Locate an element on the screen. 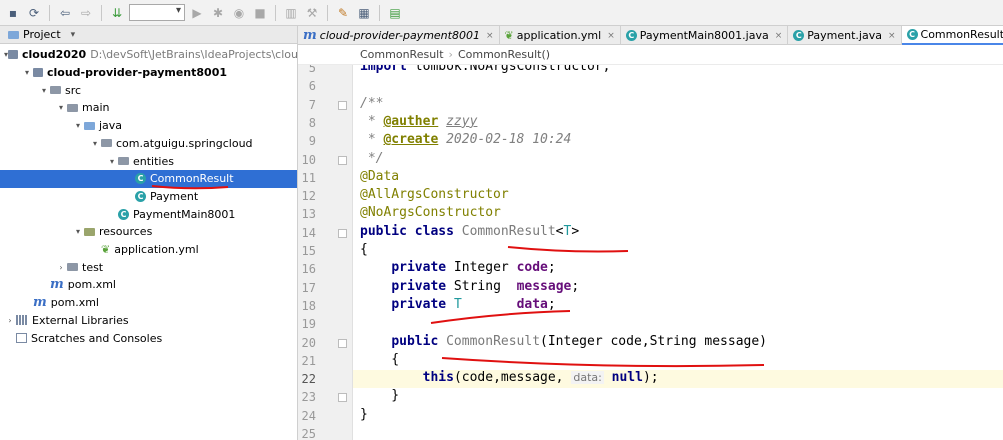 The image size is (1003, 440). build-icon: ⇊ is located at coordinates (117, 13).